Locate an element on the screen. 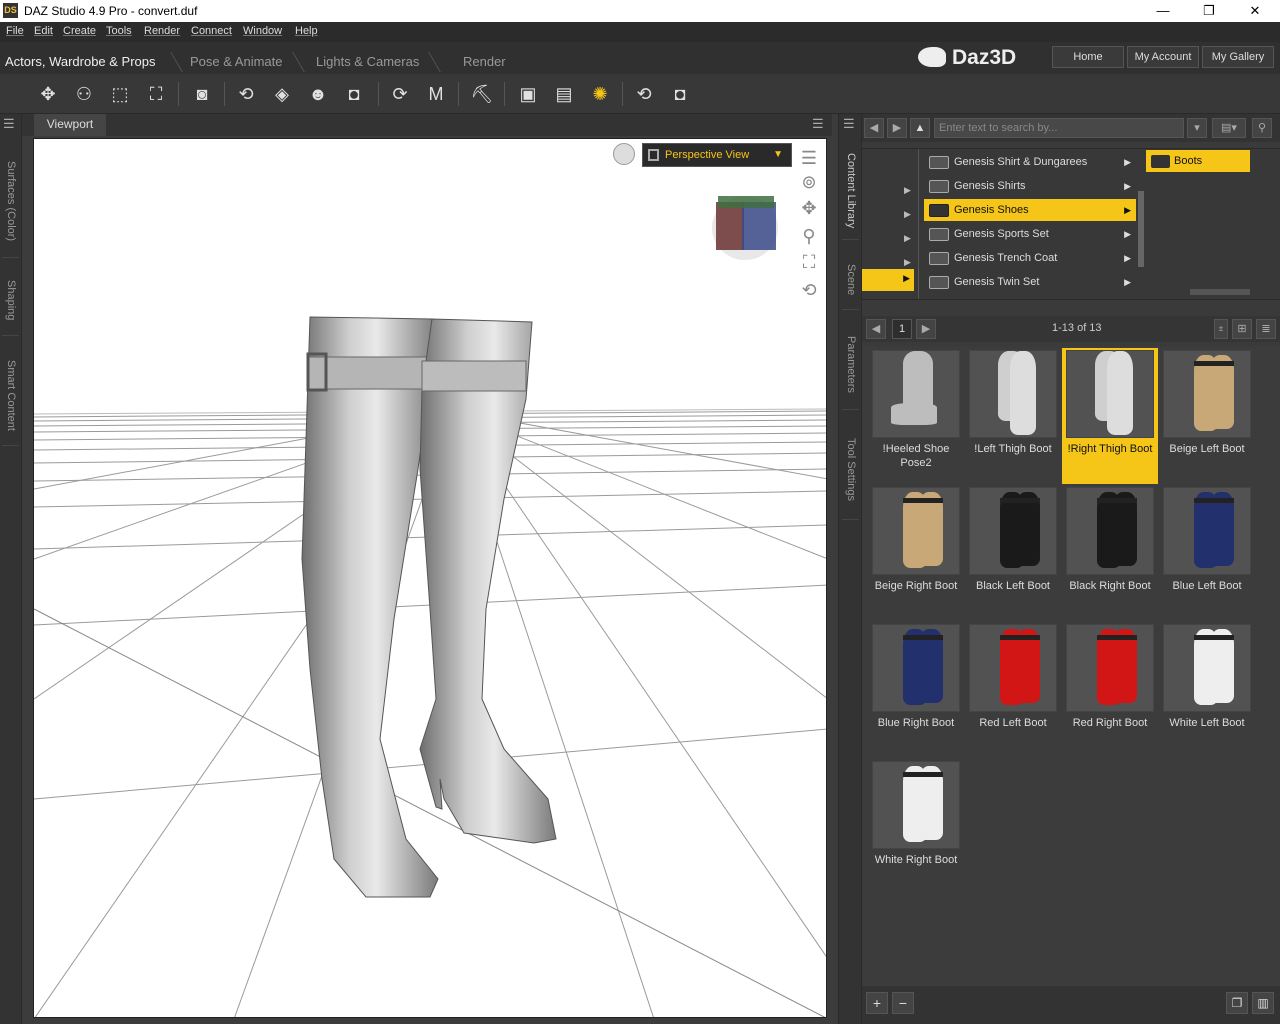 This screenshot has width=1280, height=1024. list-view-icon: ≣ is located at coordinates (1266, 329).